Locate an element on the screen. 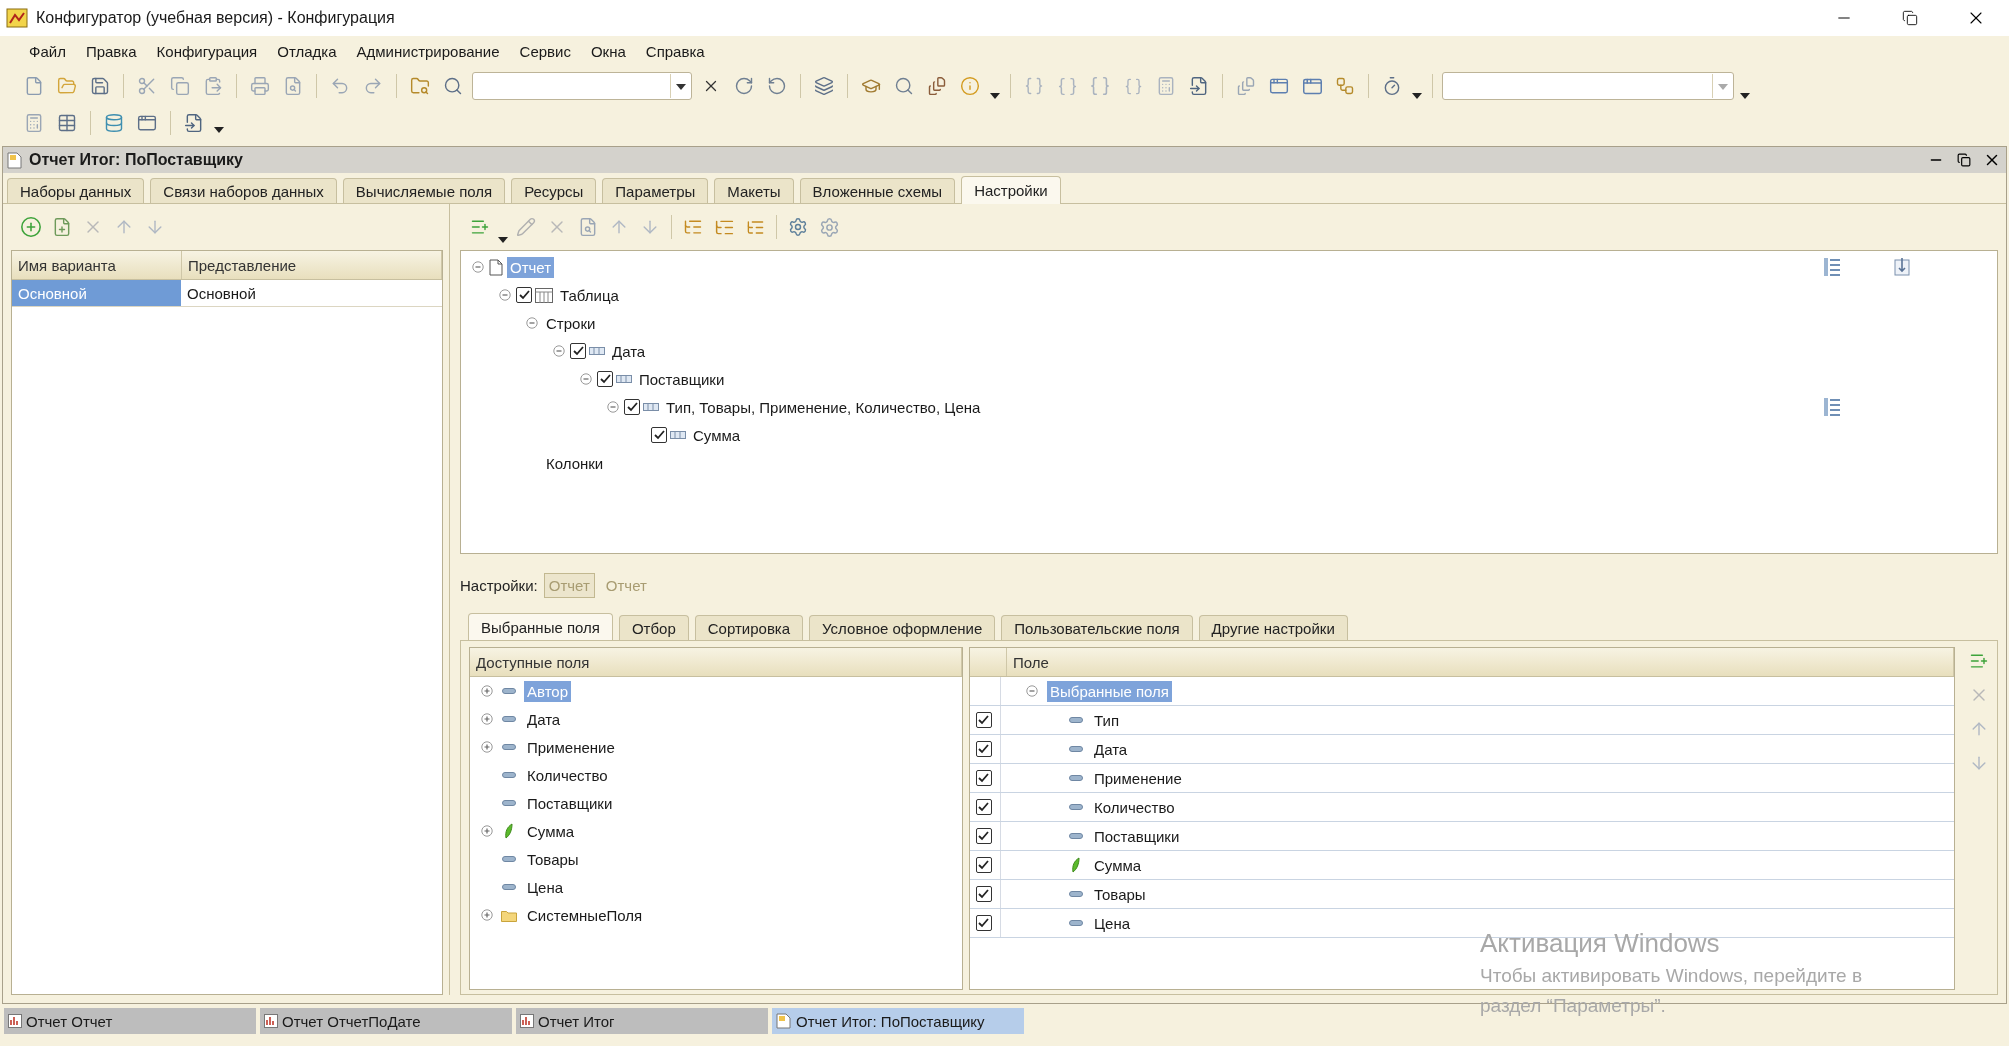  search-field is located at coordinates (582, 86).